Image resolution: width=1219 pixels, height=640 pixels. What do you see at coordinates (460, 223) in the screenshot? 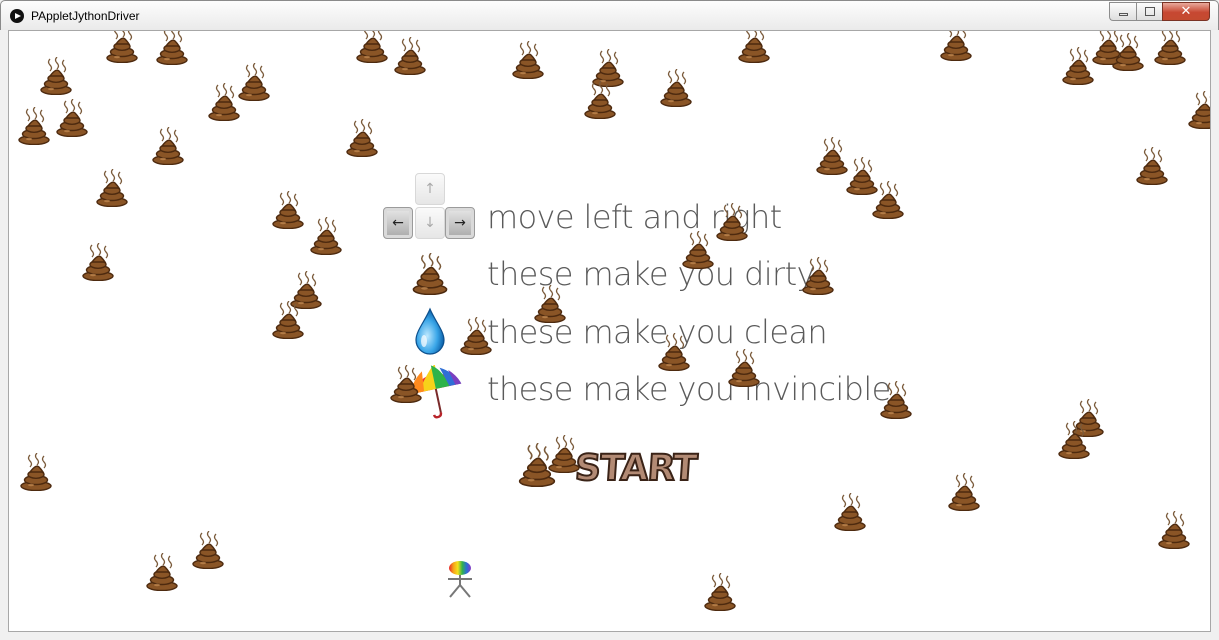
I see `right-arrow-key-icon: →` at bounding box center [460, 223].